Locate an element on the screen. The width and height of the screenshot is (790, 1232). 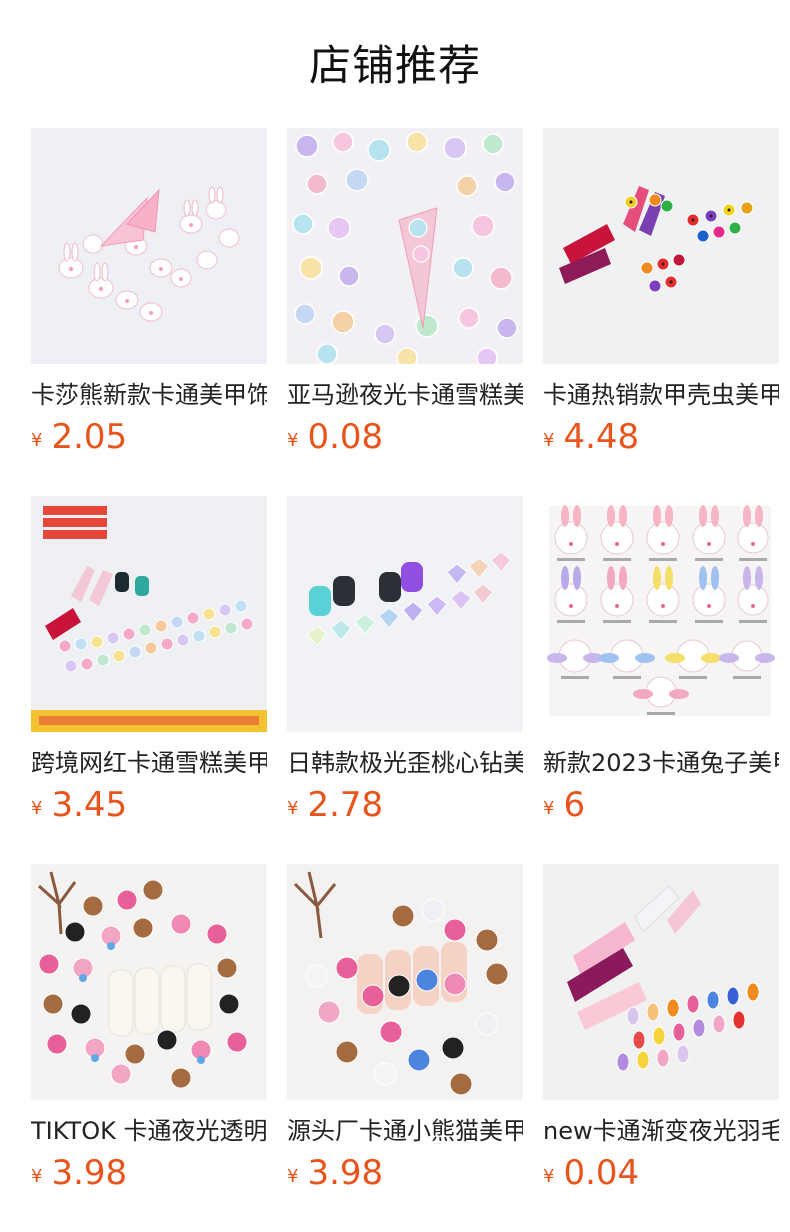
product-card: 源头厂卡通小熊猫美甲 ¥3.98 is located at coordinates (405, 1029).